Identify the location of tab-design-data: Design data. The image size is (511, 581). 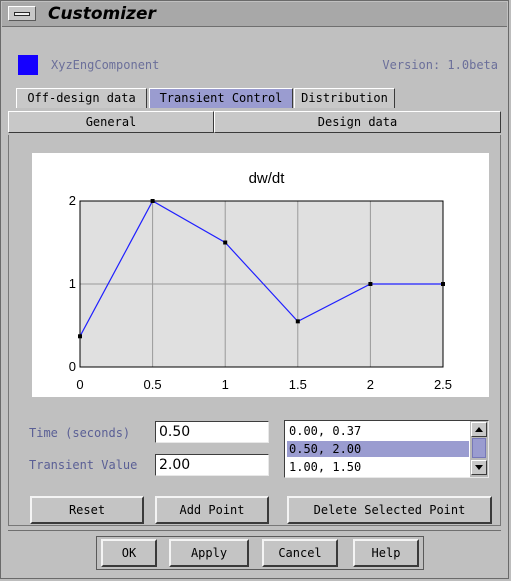
(357, 122).